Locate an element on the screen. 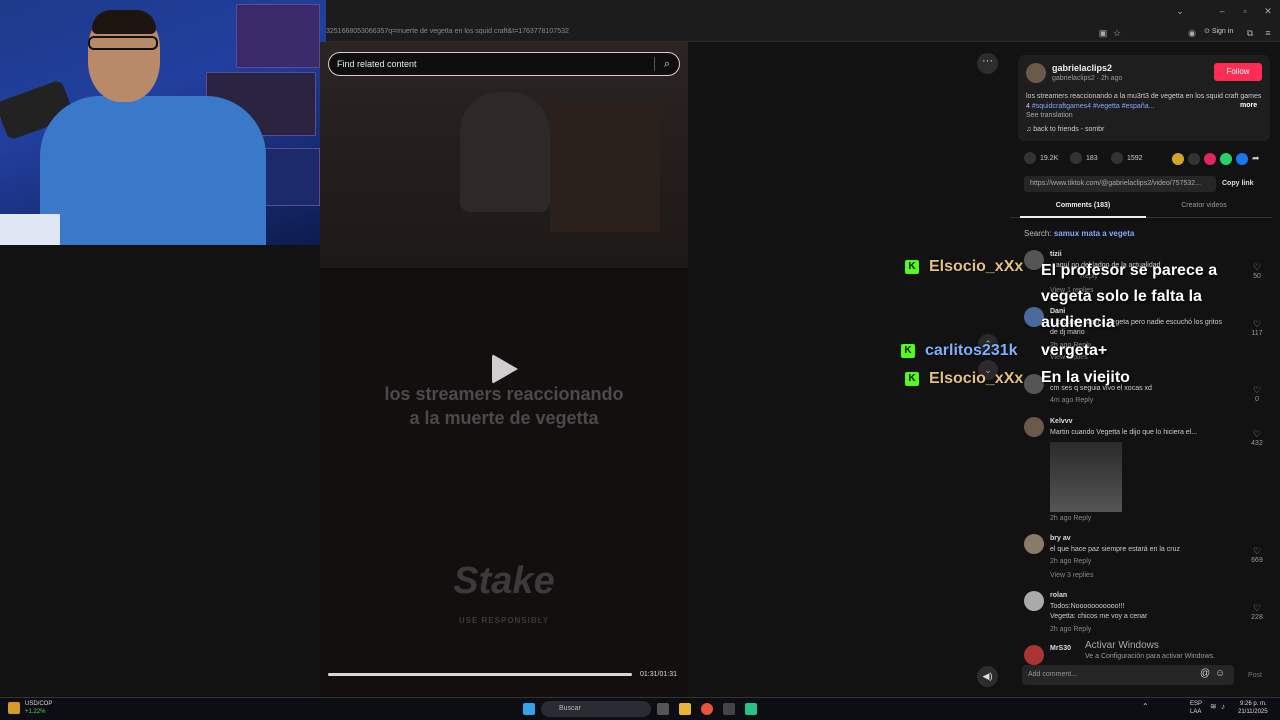 This screenshot has width=1280, height=720. chat-text: audiencia is located at coordinates (1078, 322).